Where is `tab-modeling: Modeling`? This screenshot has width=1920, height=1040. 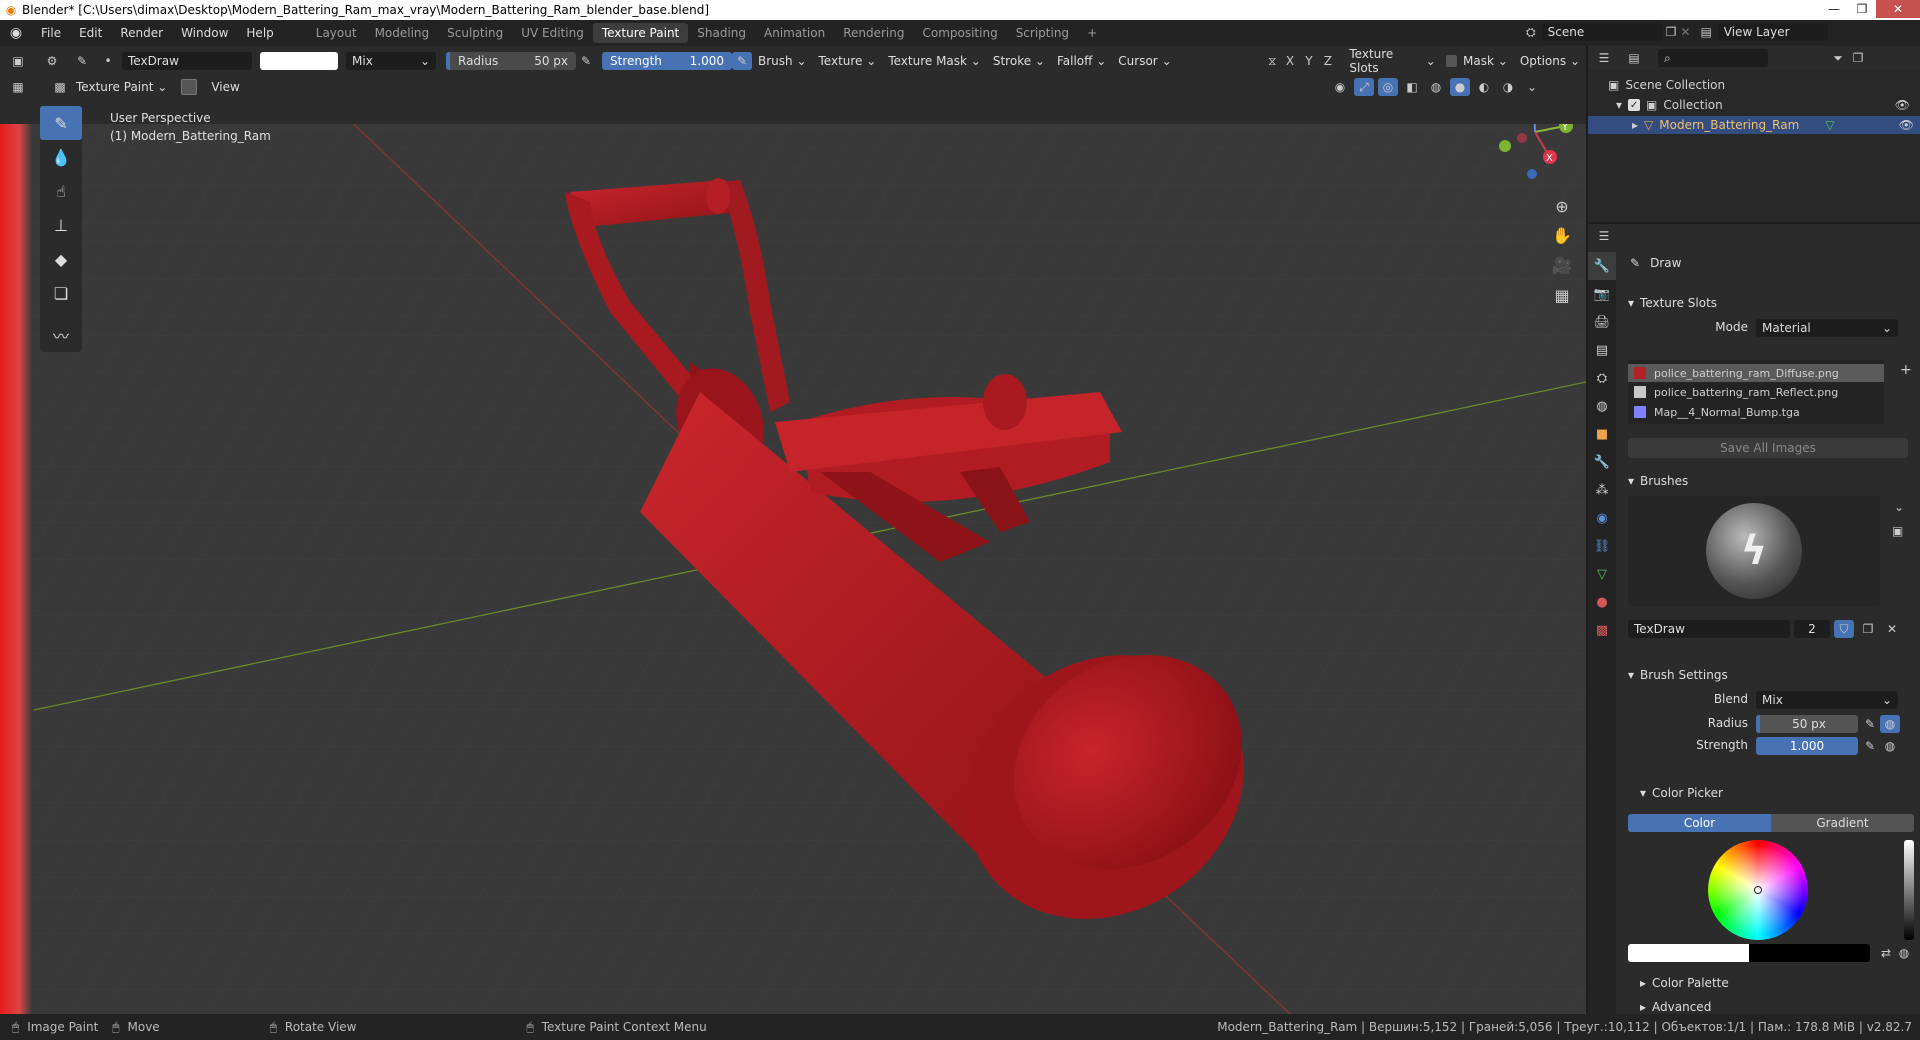
tab-modeling: Modeling is located at coordinates (402, 33).